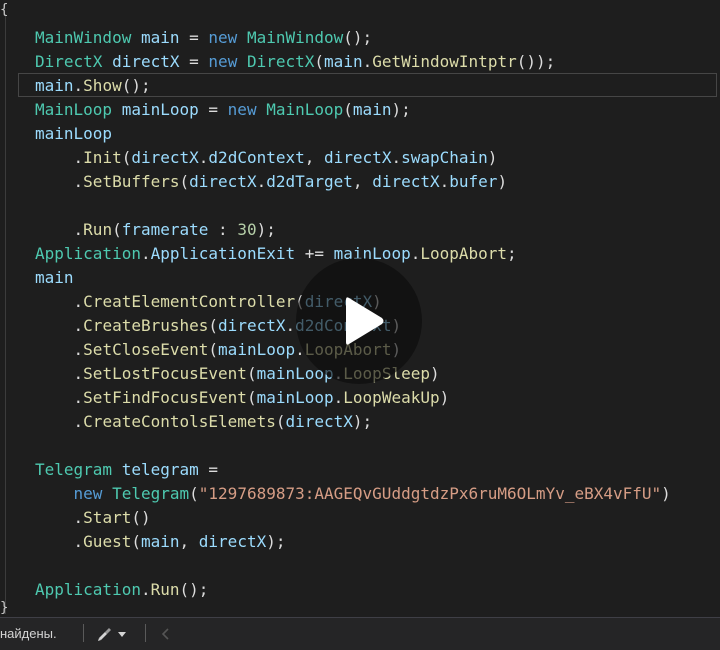 The width and height of the screenshot is (720, 650). I want to click on scroll-left-button, so click(165, 634).